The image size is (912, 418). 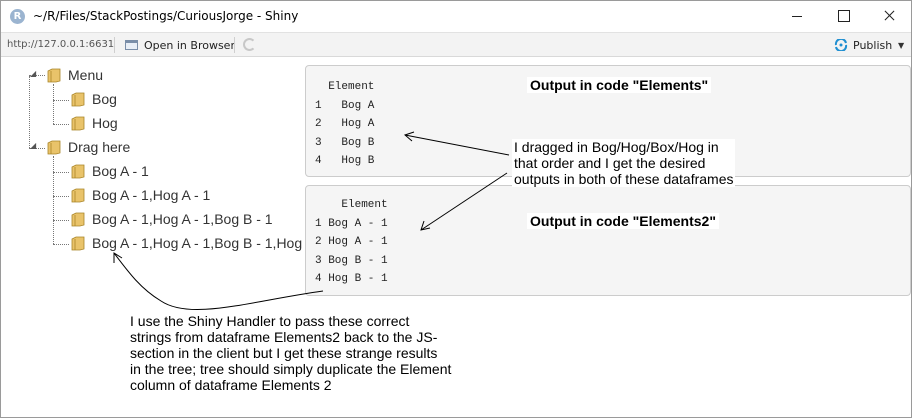 What do you see at coordinates (218, 281) in the screenshot?
I see `arrow-to-tree` at bounding box center [218, 281].